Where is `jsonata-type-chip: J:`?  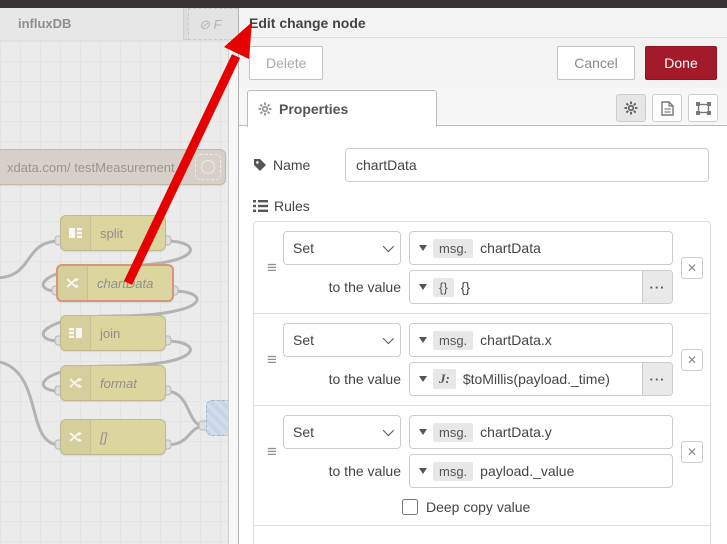
jsonata-type-chip: J: is located at coordinates (444, 379).